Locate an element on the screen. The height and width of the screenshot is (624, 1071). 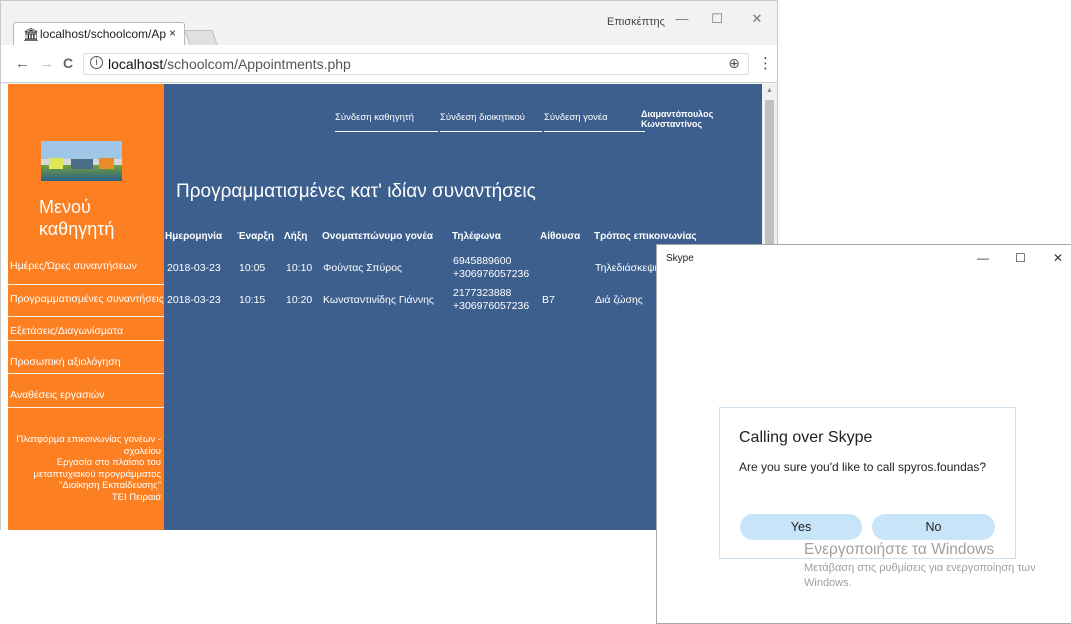
zoom-icon: ⊕ is located at coordinates (734, 63).